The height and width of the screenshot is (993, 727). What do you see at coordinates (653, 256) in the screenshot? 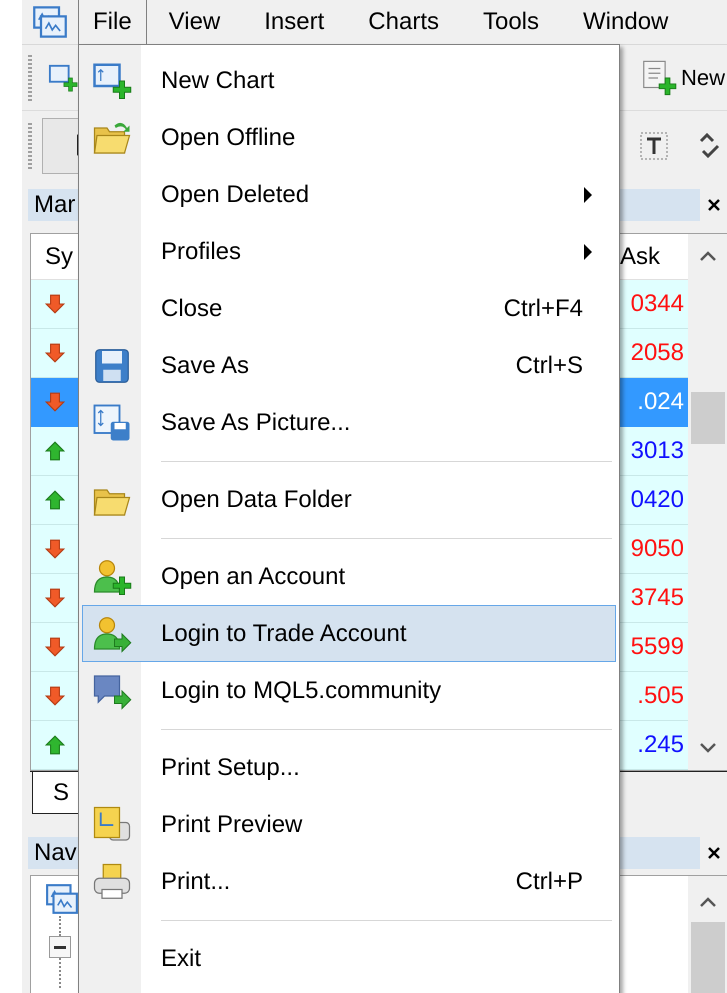
I see `column-header: Ask` at bounding box center [653, 256].